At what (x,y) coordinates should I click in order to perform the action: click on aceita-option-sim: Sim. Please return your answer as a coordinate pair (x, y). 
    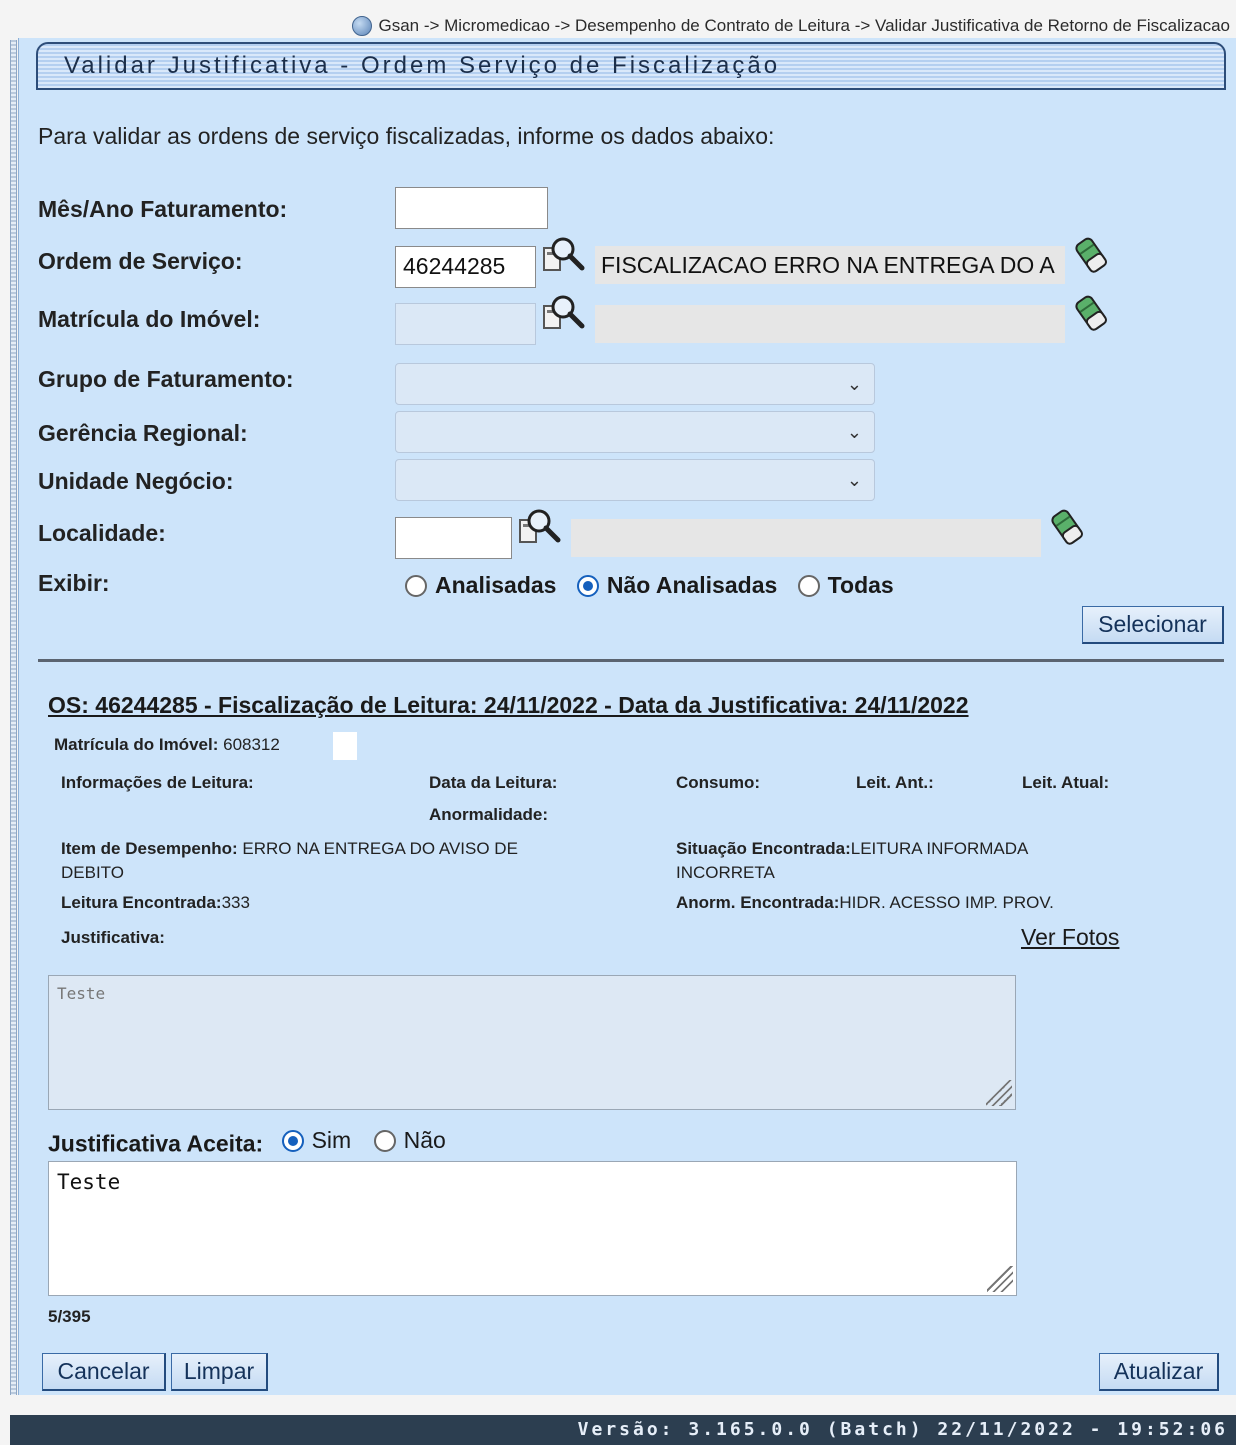
    Looking at the image, I should click on (316, 1140).